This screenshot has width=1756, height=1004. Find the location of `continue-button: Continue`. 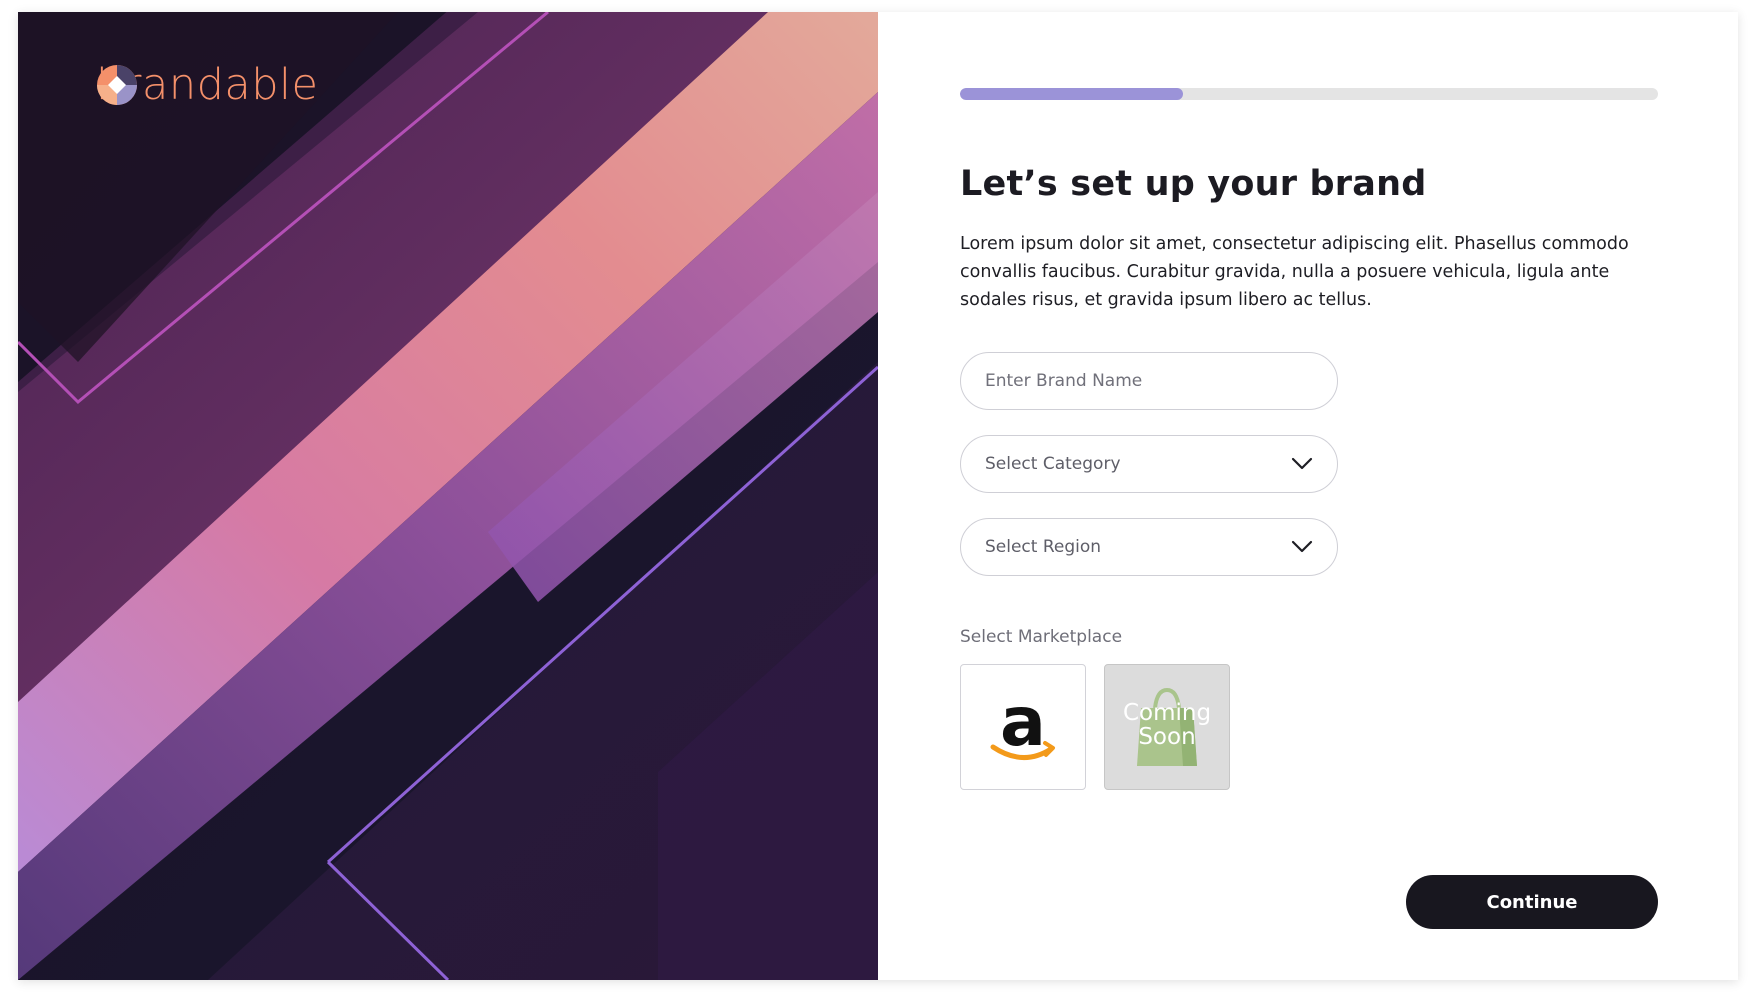

continue-button: Continue is located at coordinates (1532, 902).